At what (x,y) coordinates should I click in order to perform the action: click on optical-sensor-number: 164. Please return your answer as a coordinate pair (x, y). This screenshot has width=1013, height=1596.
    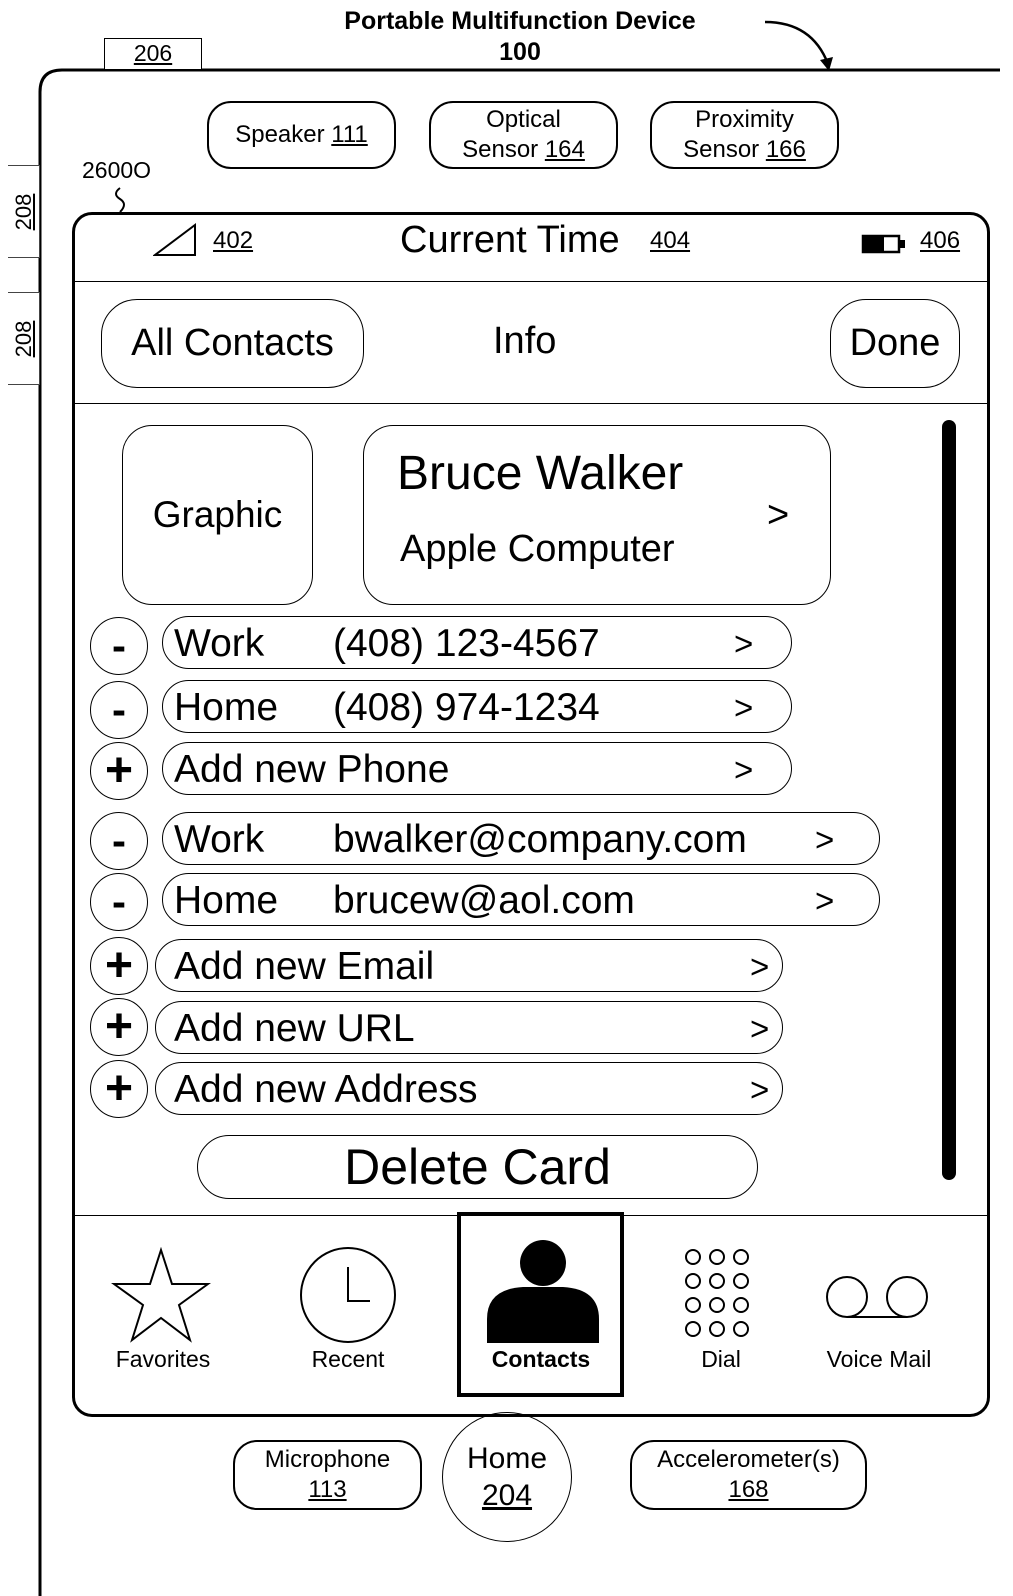
    Looking at the image, I should click on (564, 149).